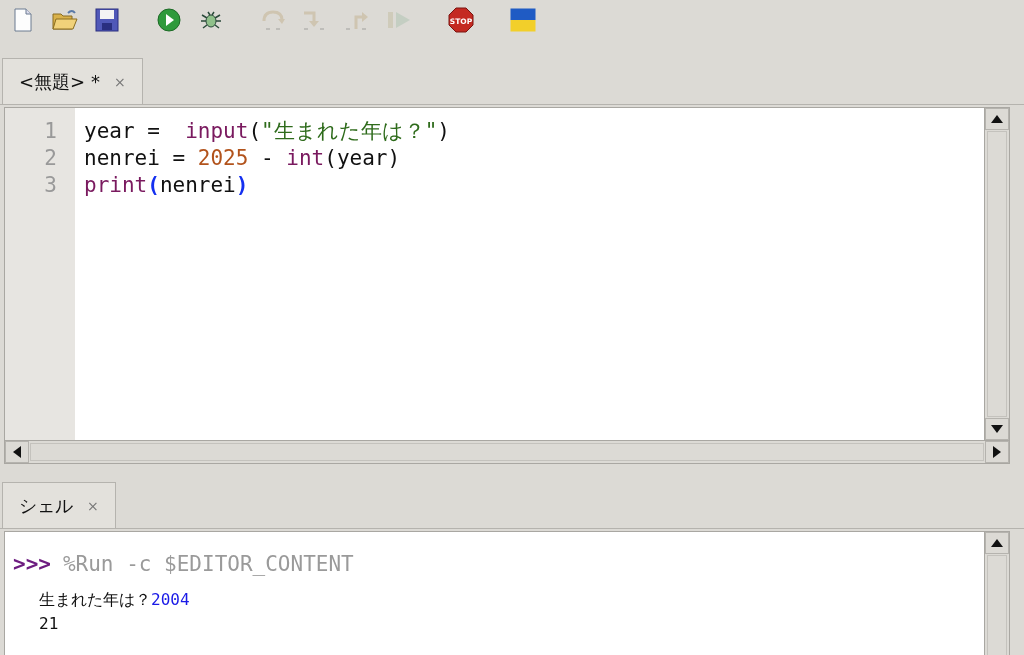 Image resolution: width=1024 pixels, height=655 pixels. I want to click on blank-page-icon, so click(23, 20).